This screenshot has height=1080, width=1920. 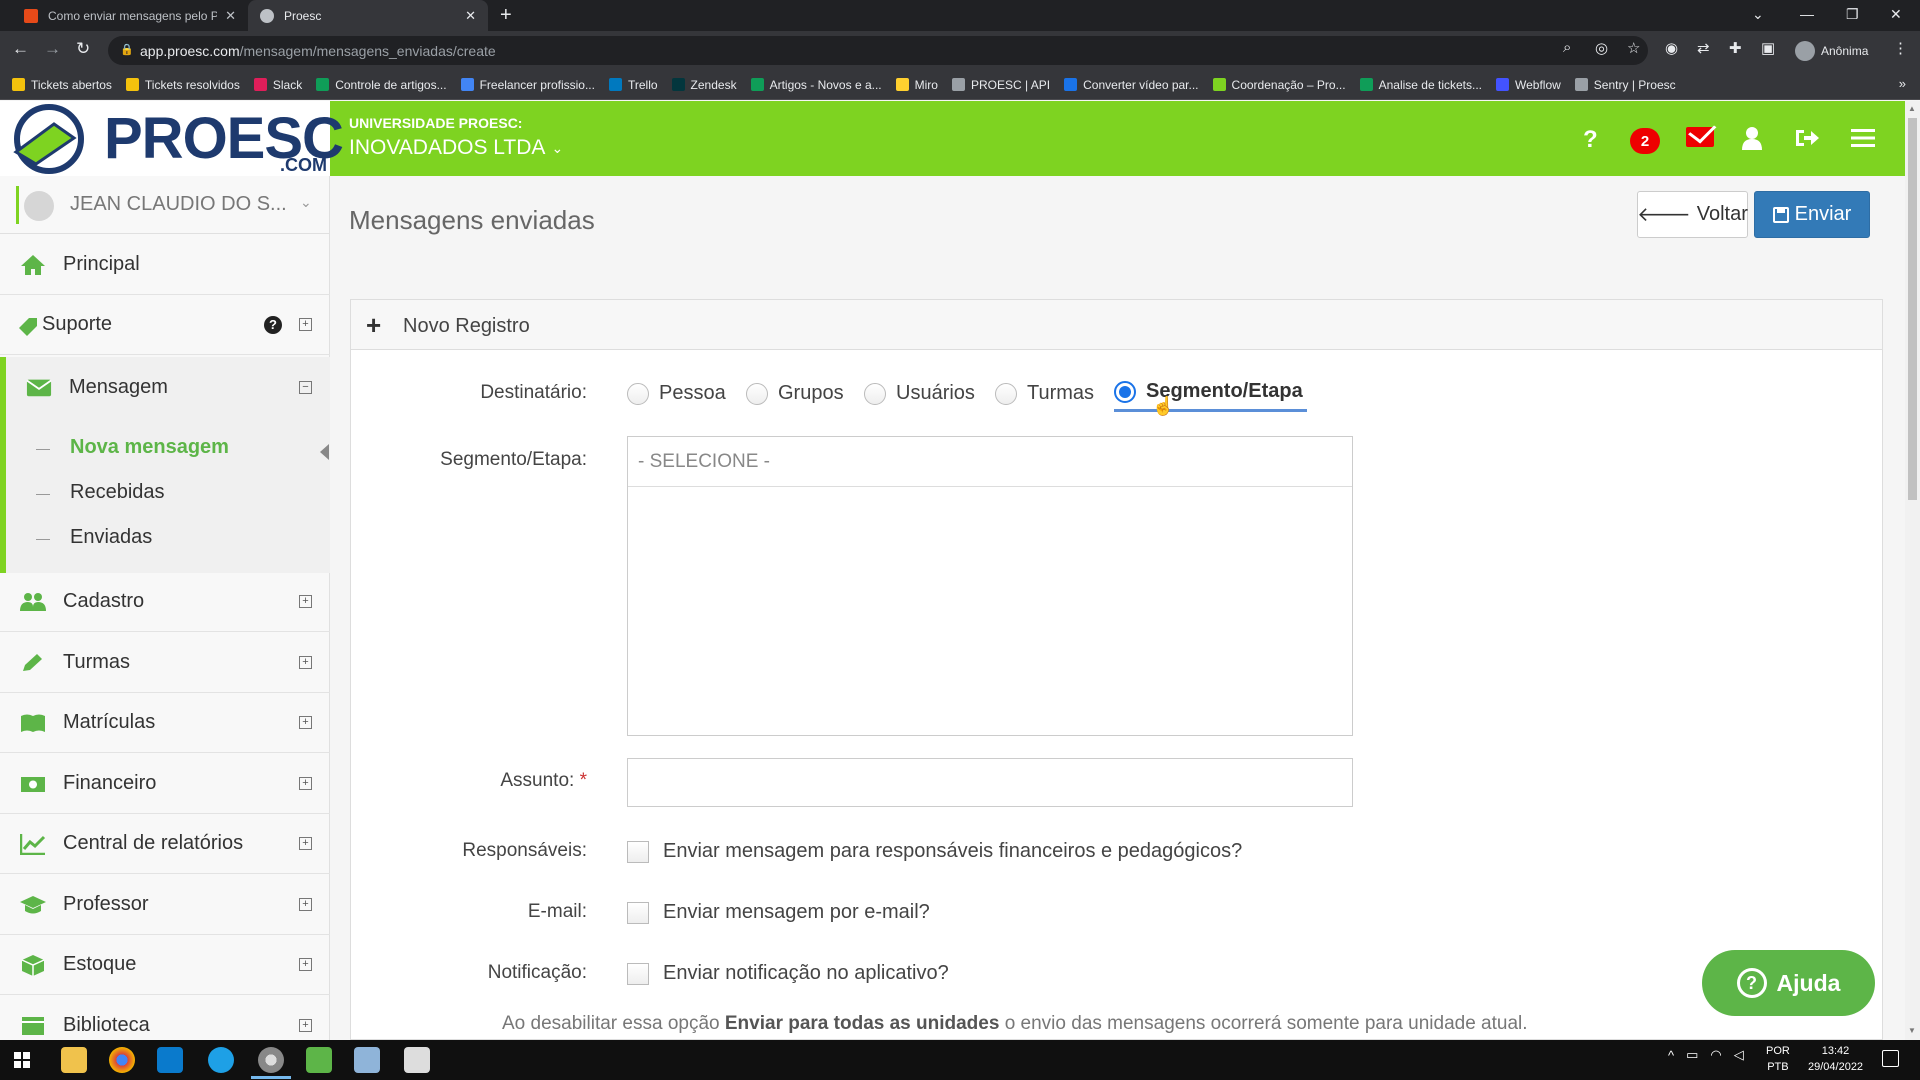 What do you see at coordinates (506, 15) in the screenshot?
I see `new-tab-icon: +` at bounding box center [506, 15].